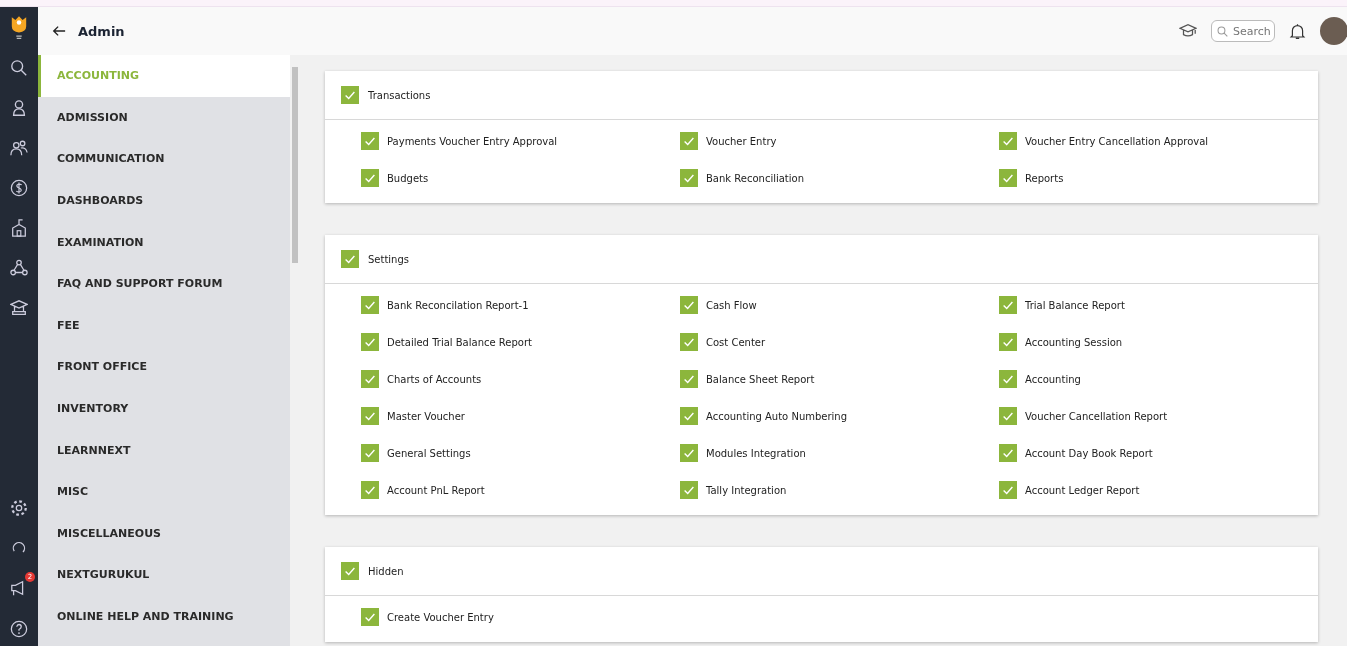 The image size is (1347, 646). What do you see at coordinates (164, 616) in the screenshot?
I see `sidebar-item: ONLINE HELP AND TRAINING` at bounding box center [164, 616].